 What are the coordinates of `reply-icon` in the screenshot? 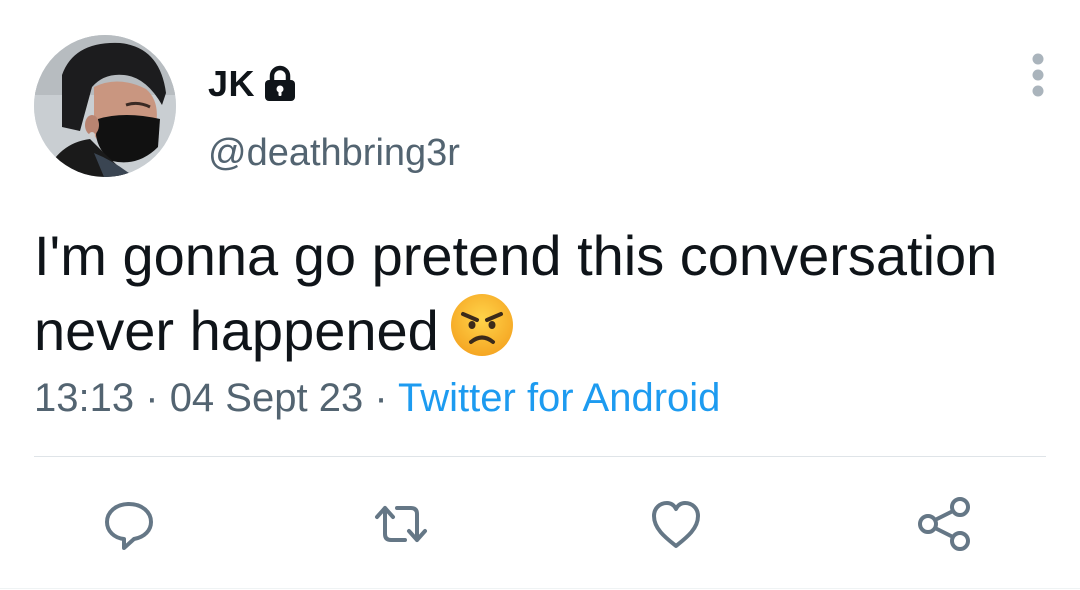 It's located at (129, 524).